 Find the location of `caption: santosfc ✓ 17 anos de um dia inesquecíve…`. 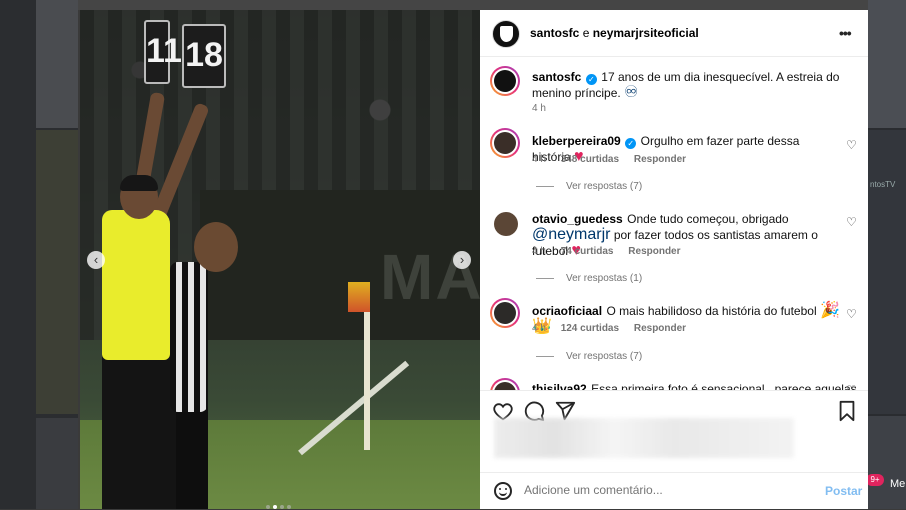

caption: santosfc ✓ 17 anos de um dia inesquecíve… is located at coordinates (690, 85).